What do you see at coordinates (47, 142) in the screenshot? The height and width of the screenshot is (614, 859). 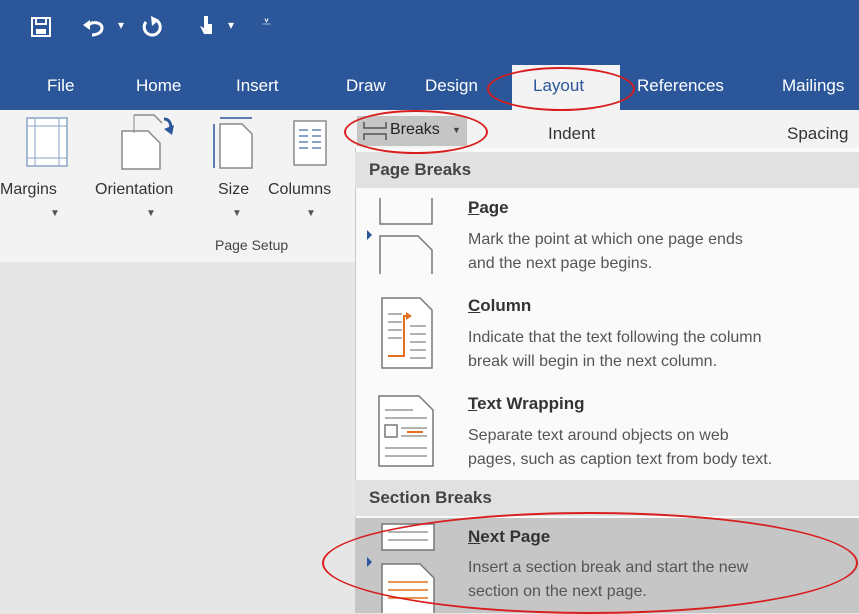 I see `margins-icon` at bounding box center [47, 142].